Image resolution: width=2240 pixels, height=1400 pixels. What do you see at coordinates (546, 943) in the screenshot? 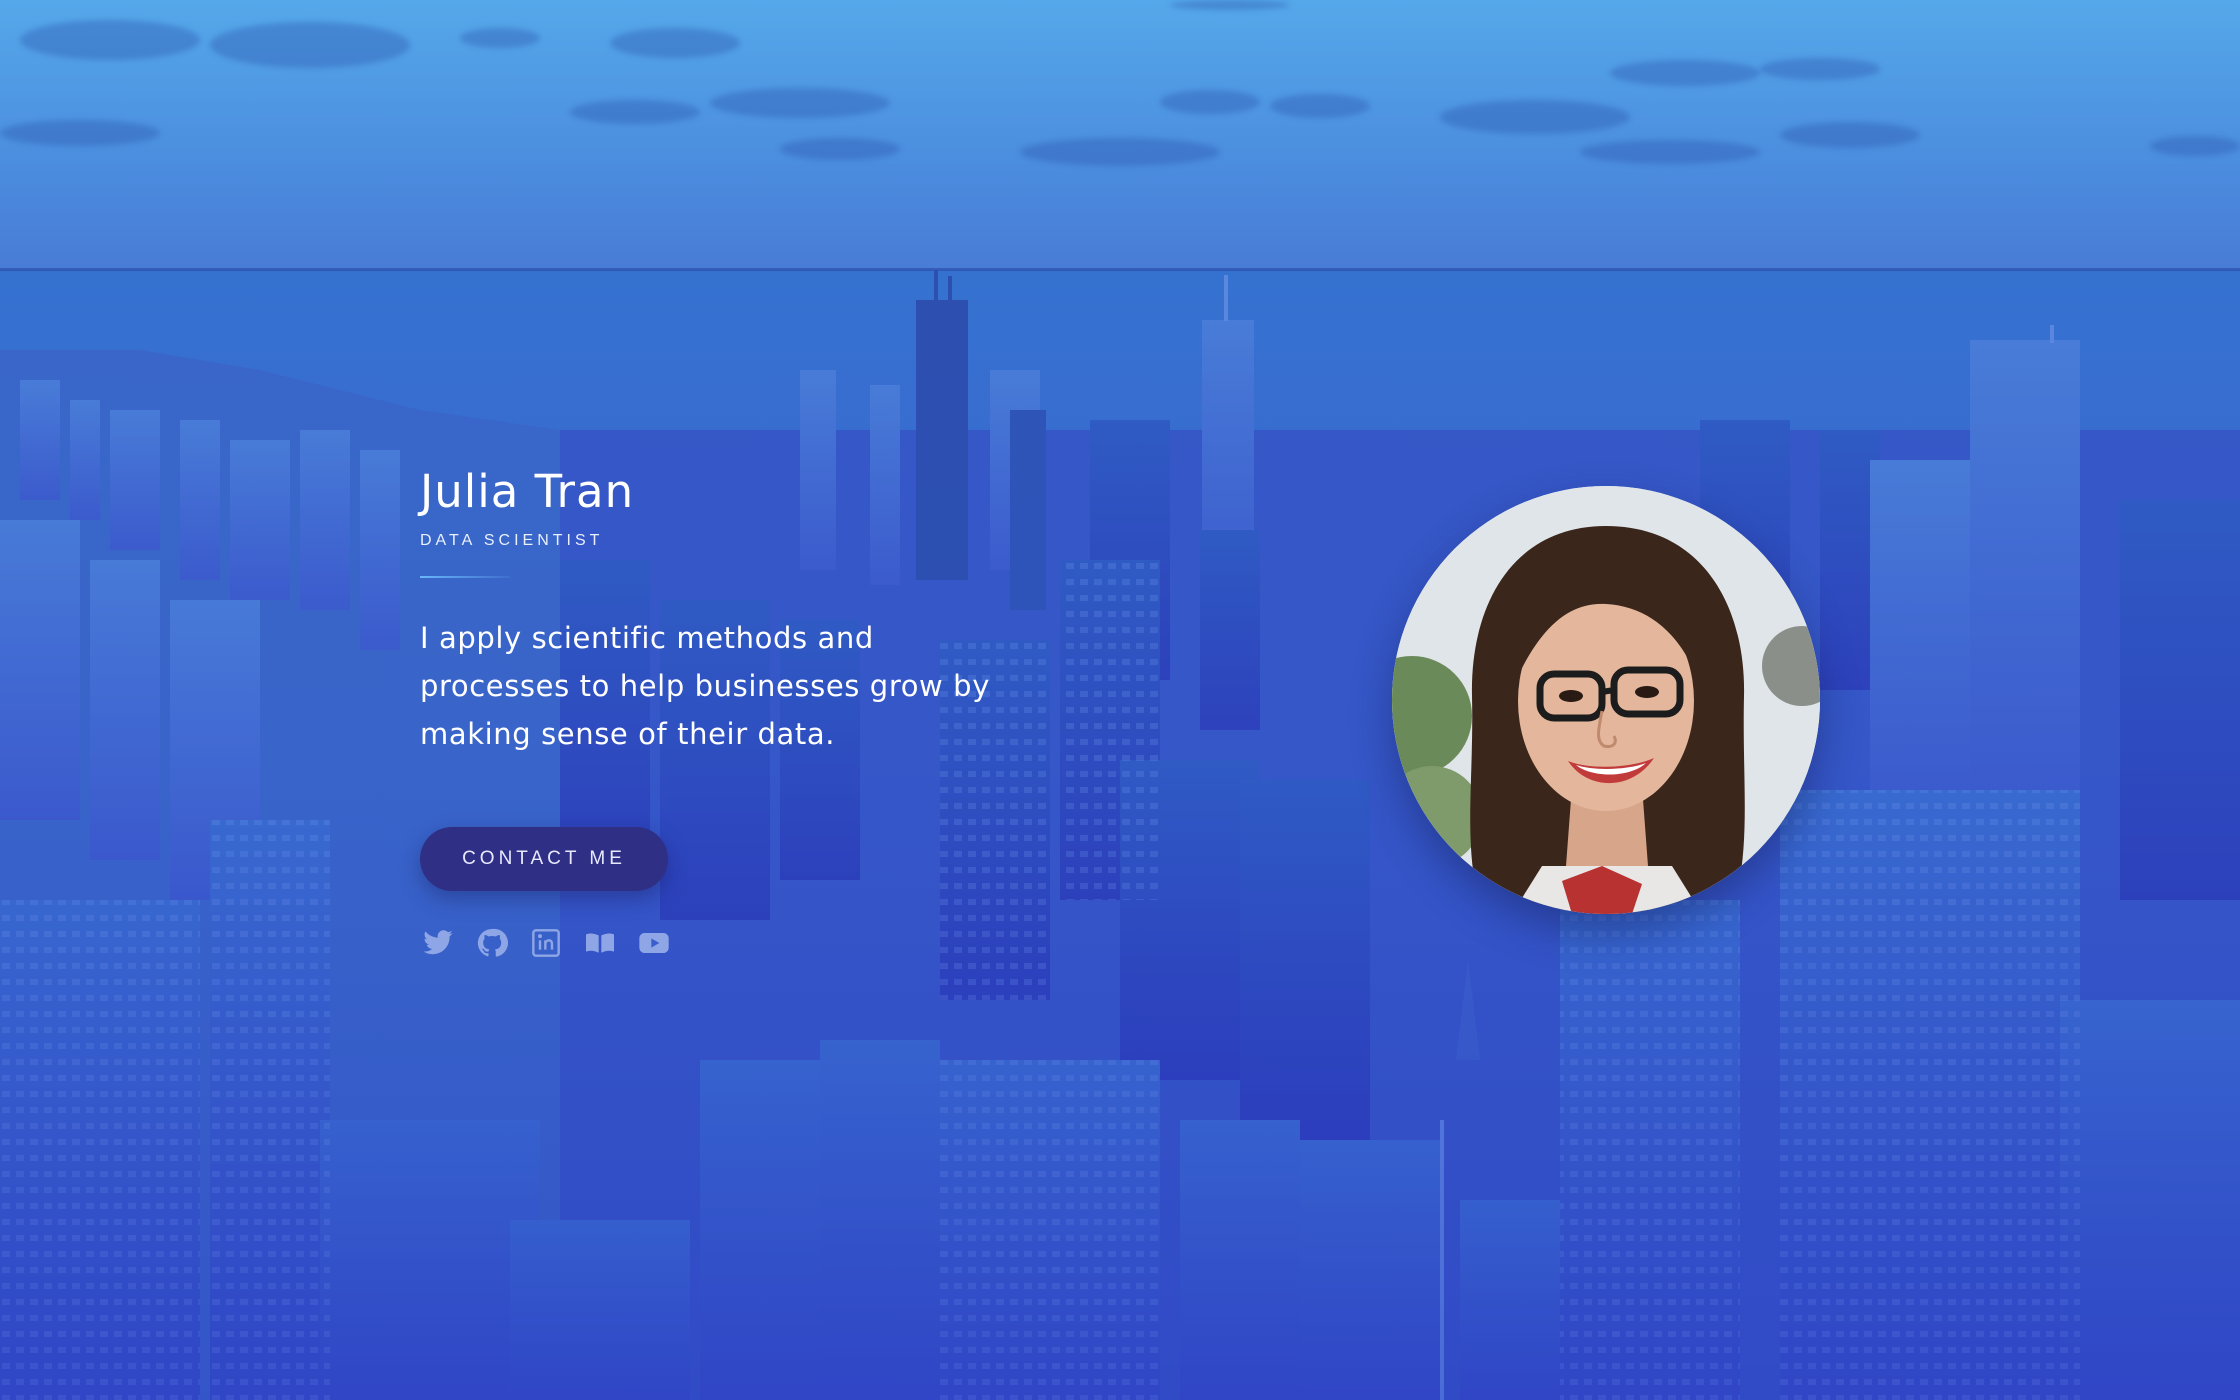
I see `linkedin-icon` at bounding box center [546, 943].